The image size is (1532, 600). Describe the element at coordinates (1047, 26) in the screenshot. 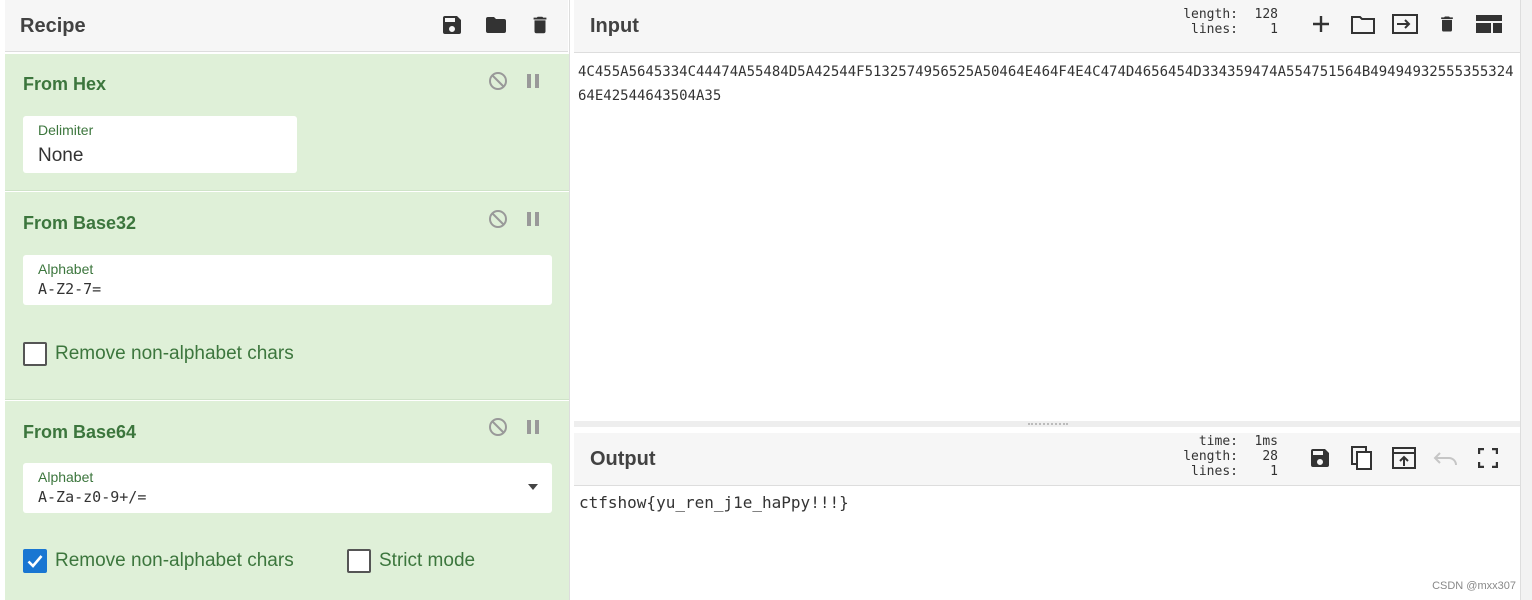

I see `input-header: Input length: 128 lines: 1` at that location.